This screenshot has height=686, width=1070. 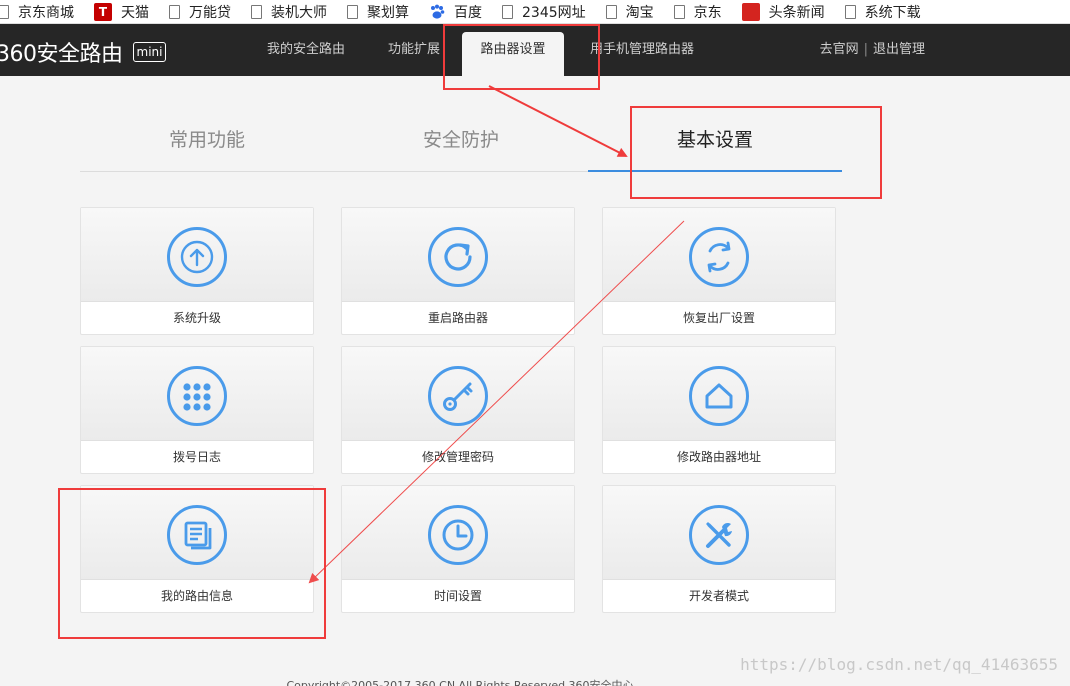 I want to click on annotation-arrow, so click(x=558, y=121).